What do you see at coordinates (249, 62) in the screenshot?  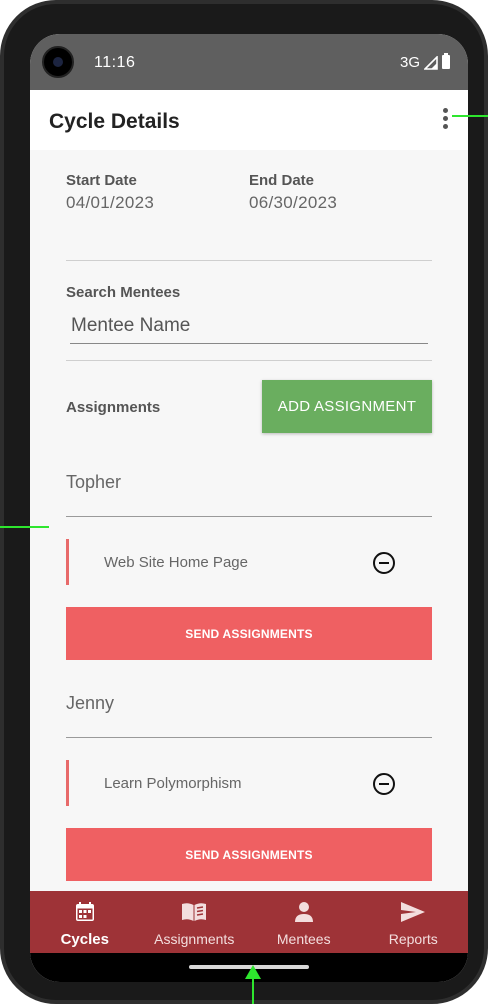 I see `status-bar: 11:16 3G` at bounding box center [249, 62].